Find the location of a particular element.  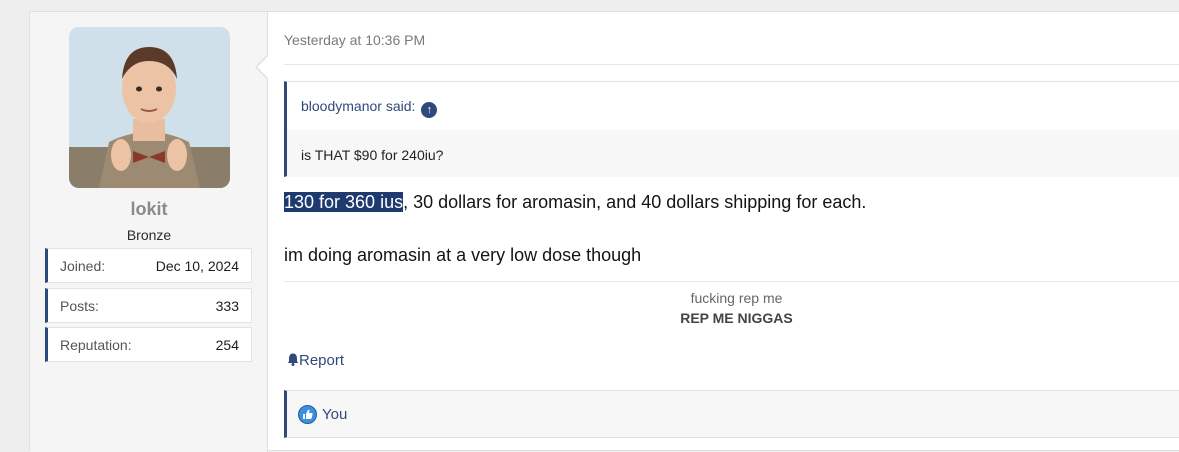

quote-body: is THAT $90 for 240iu? is located at coordinates (733, 153).